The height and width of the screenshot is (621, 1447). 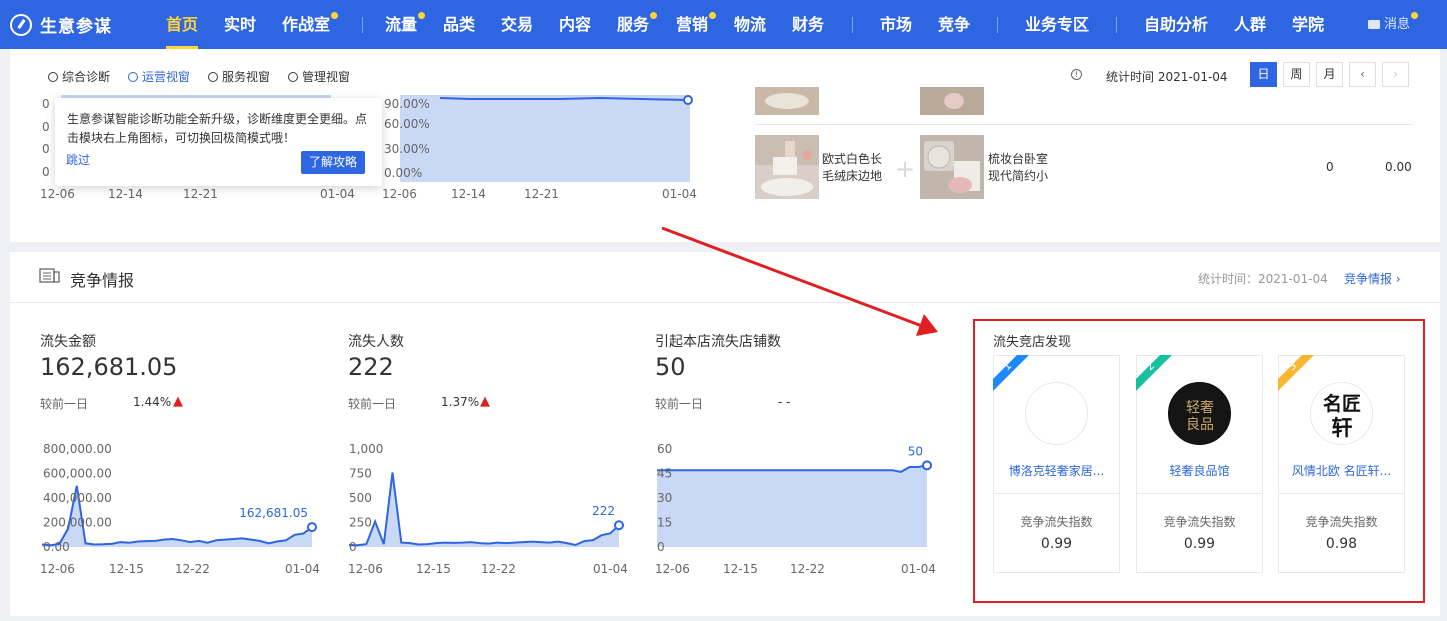 I want to click on rank-ribbon: 1, so click(x=1011, y=373).